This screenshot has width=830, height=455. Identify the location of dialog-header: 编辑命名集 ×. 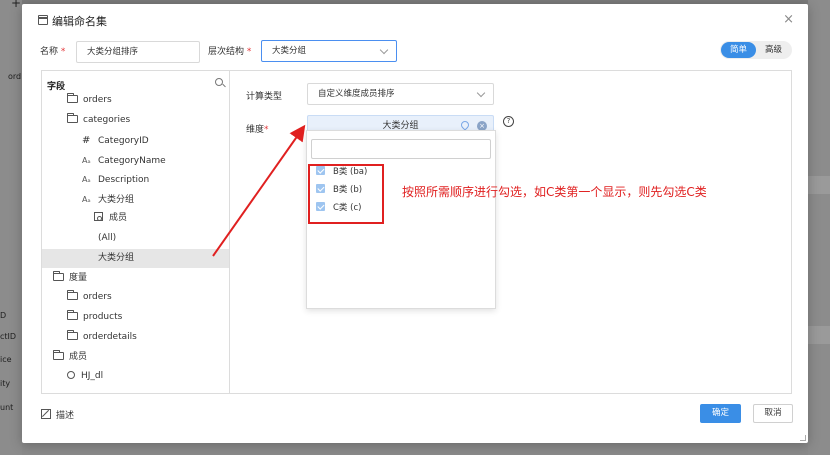
(415, 20).